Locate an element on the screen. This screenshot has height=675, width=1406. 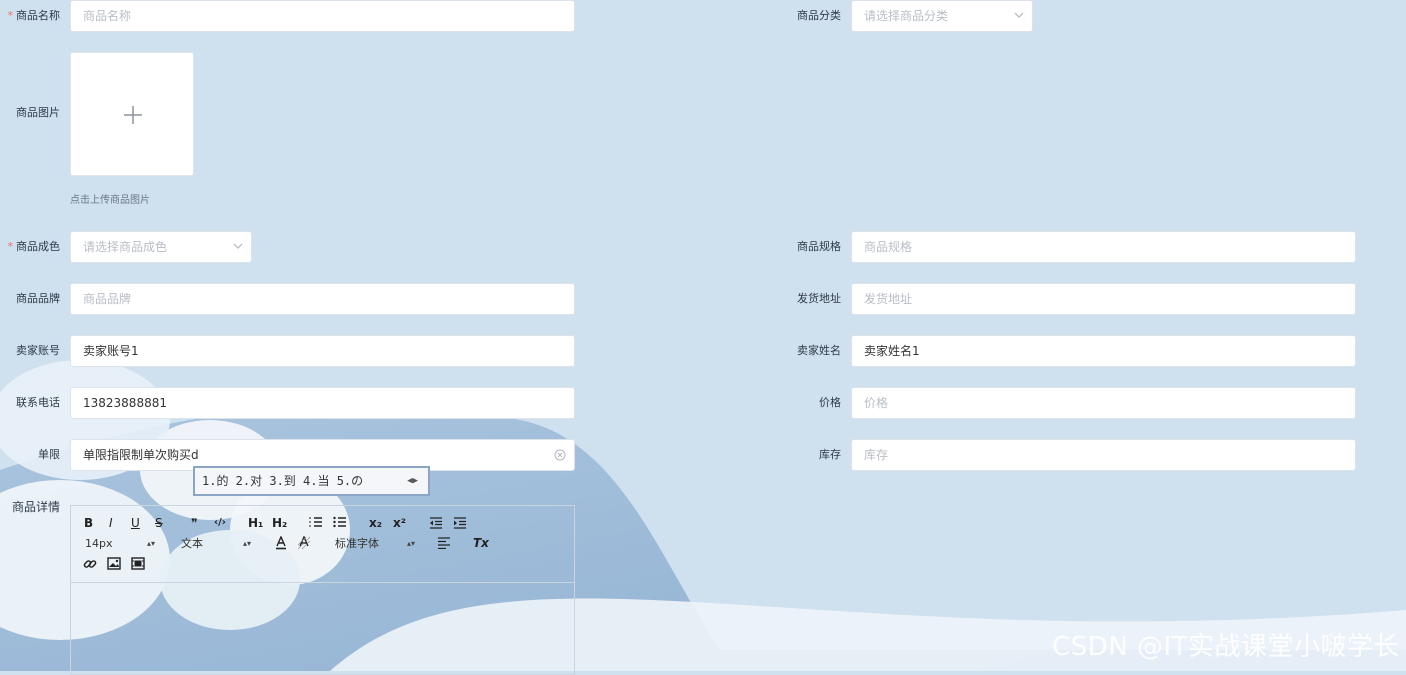
category-select: 请选择商品分类 is located at coordinates (942, 16).